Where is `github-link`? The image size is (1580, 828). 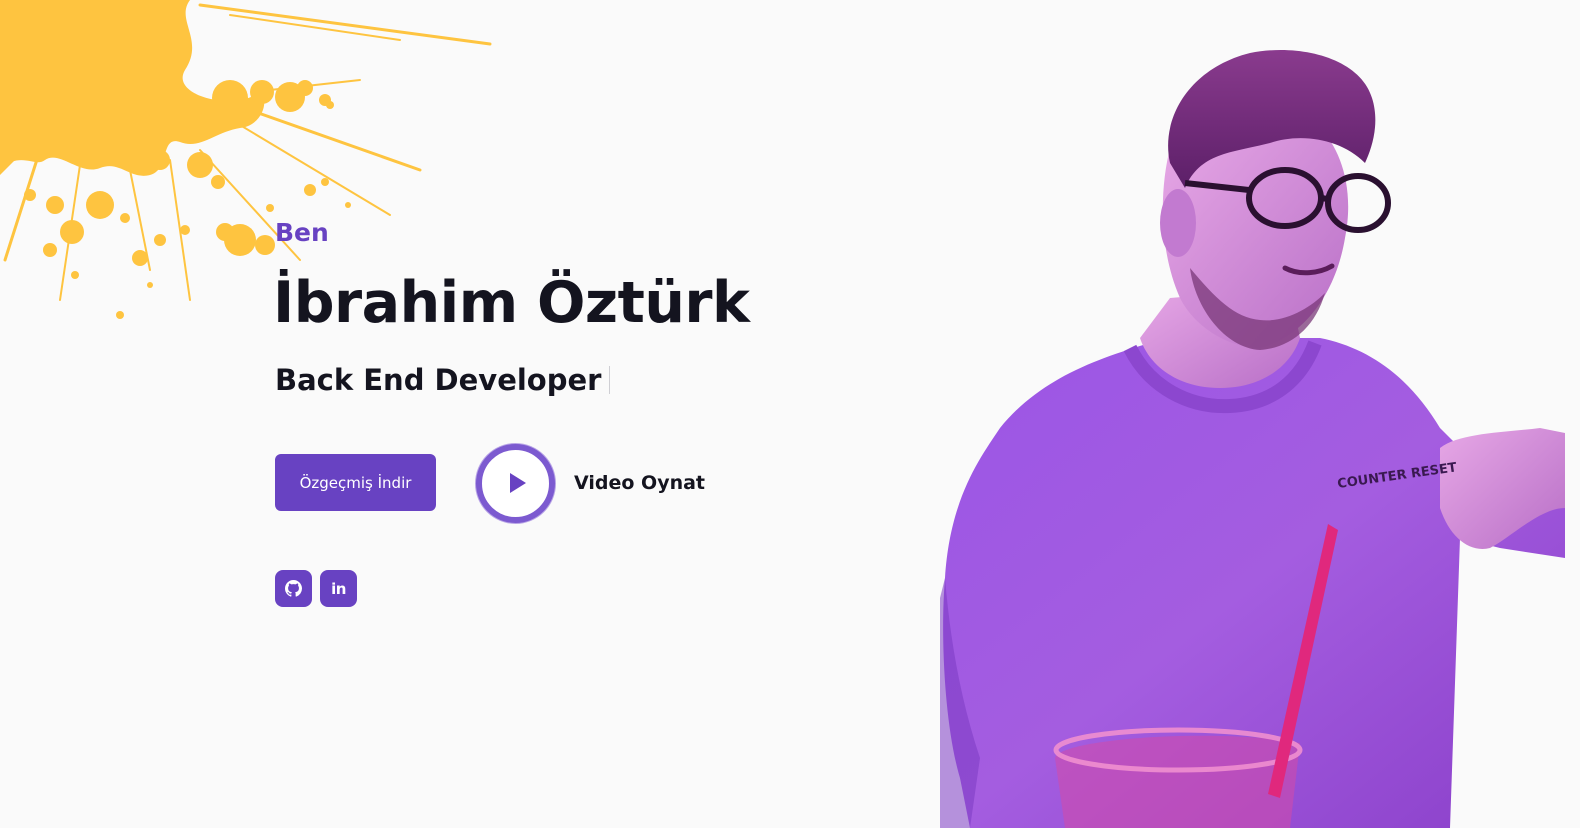 github-link is located at coordinates (293, 588).